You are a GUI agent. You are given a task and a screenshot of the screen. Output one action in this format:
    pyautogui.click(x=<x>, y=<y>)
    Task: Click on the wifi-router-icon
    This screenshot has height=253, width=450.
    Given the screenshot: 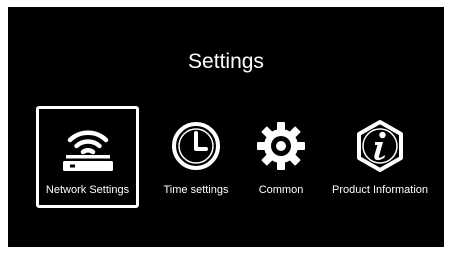 What is the action you would take?
    pyautogui.click(x=88, y=146)
    